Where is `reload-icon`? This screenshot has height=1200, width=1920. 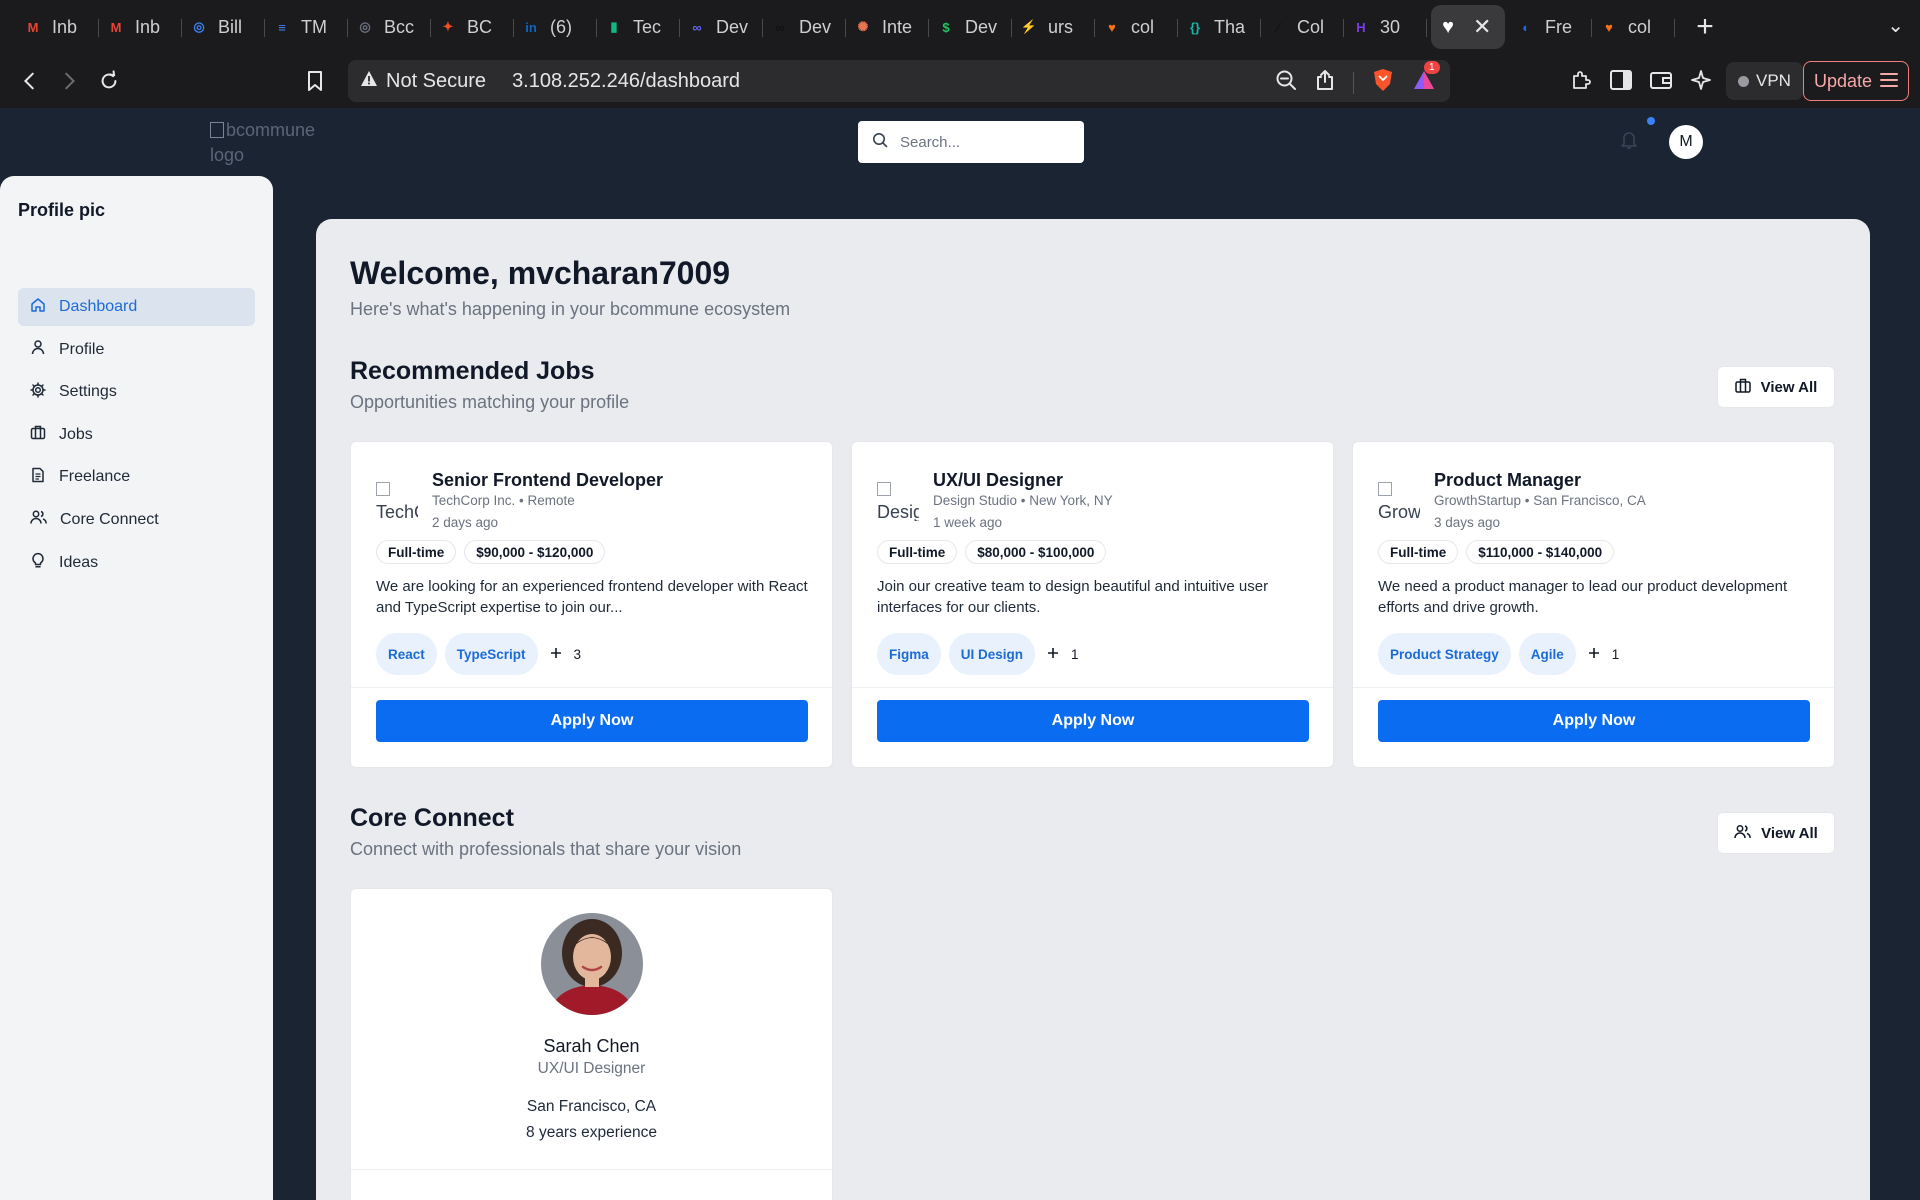
reload-icon is located at coordinates (109, 81).